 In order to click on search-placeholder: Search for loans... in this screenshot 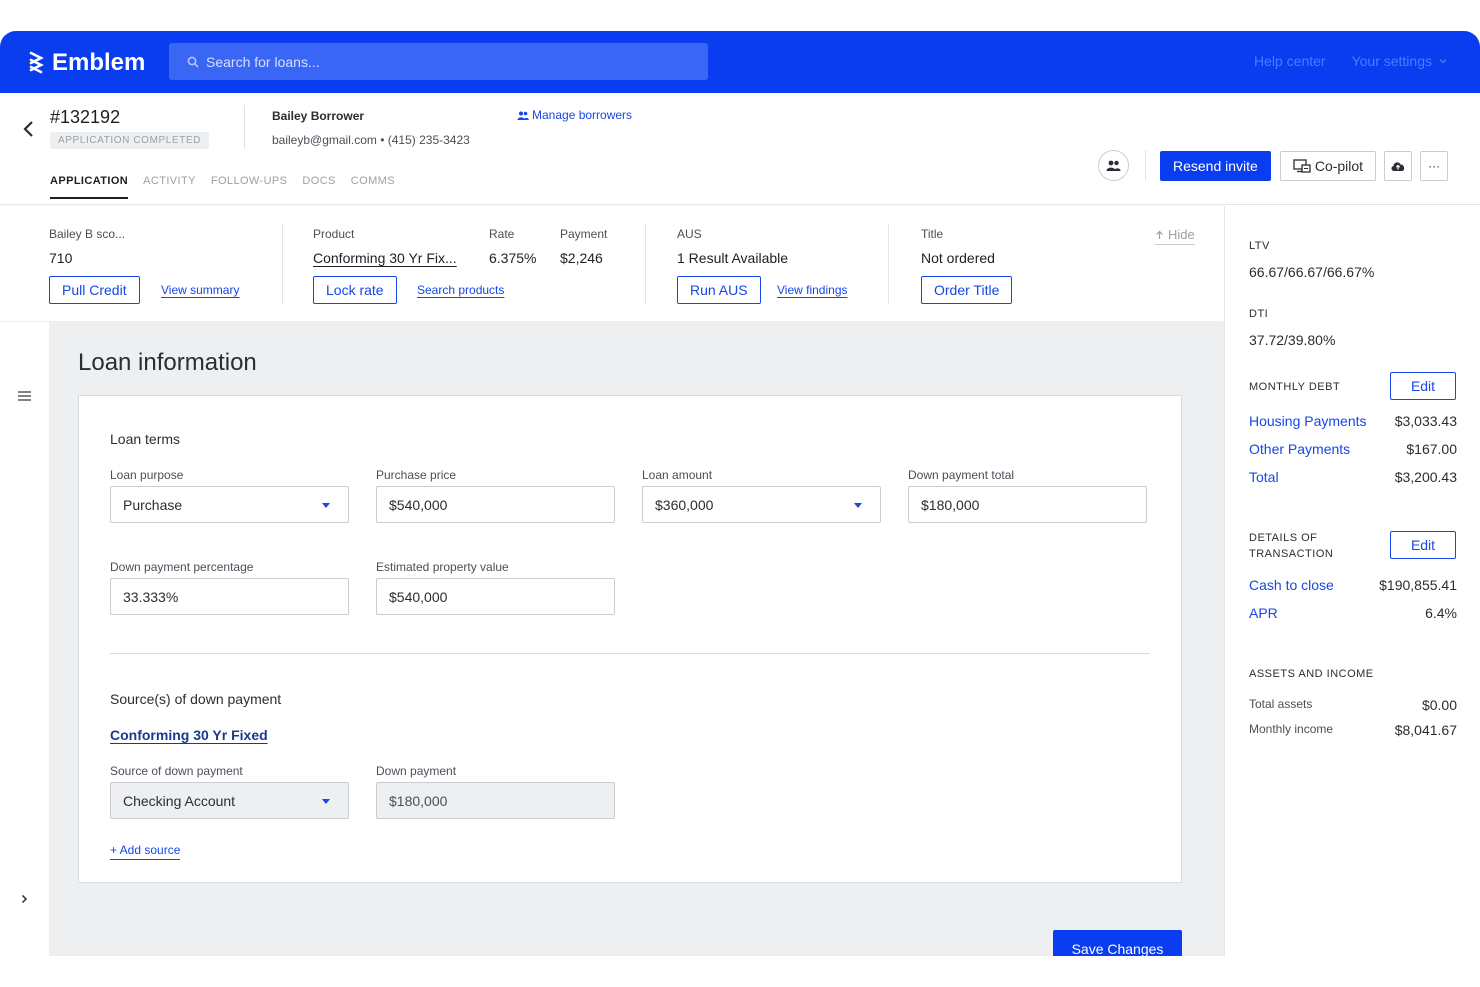, I will do `click(263, 61)`.